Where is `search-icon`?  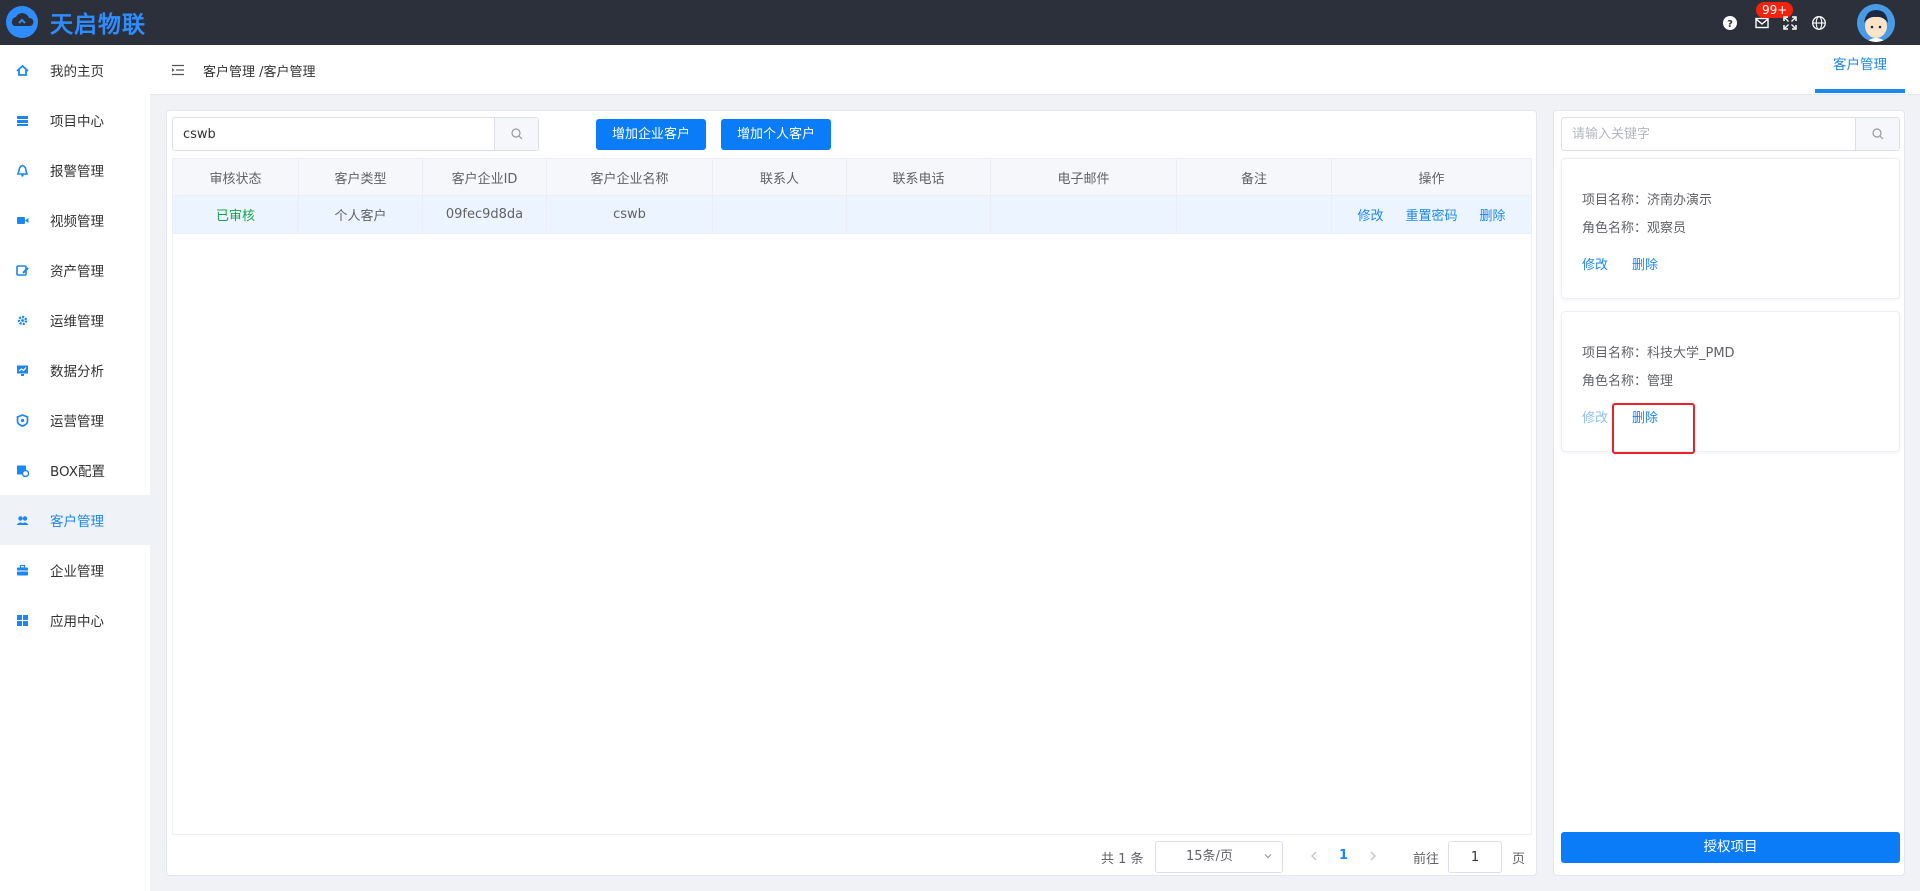
search-icon is located at coordinates (516, 134).